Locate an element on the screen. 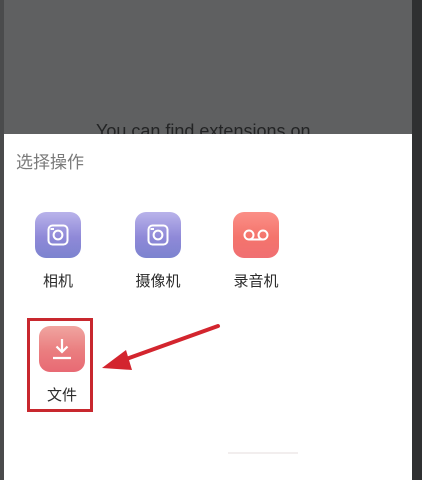 This screenshot has height=480, width=422. voice-recorder-action: 录音机 is located at coordinates (256, 251).